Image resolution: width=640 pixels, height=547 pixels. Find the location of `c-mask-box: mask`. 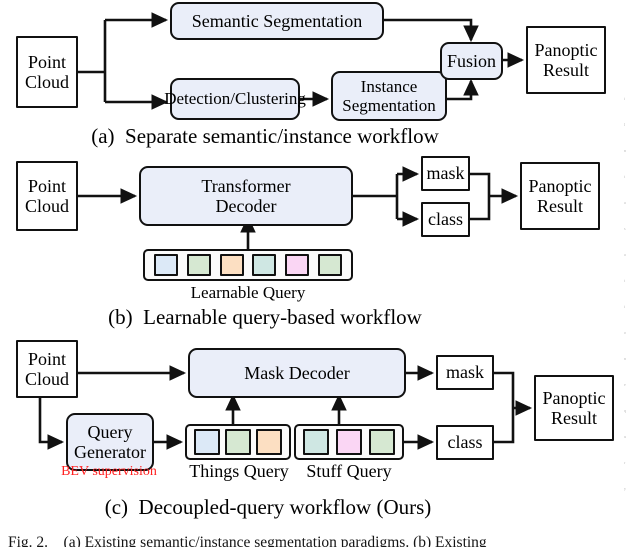

c-mask-box: mask is located at coordinates (465, 372).